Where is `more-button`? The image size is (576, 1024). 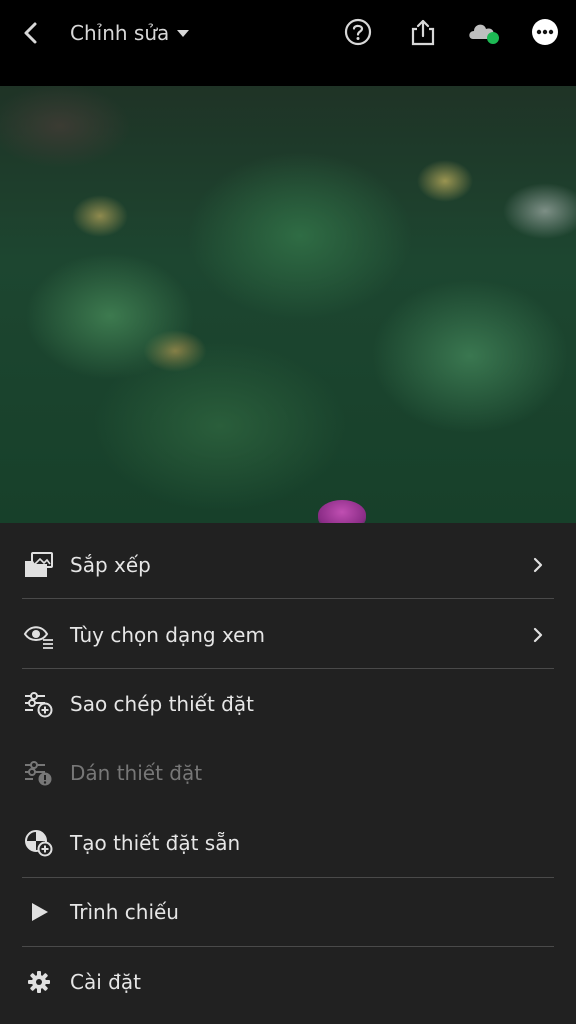
more-button is located at coordinates (545, 32).